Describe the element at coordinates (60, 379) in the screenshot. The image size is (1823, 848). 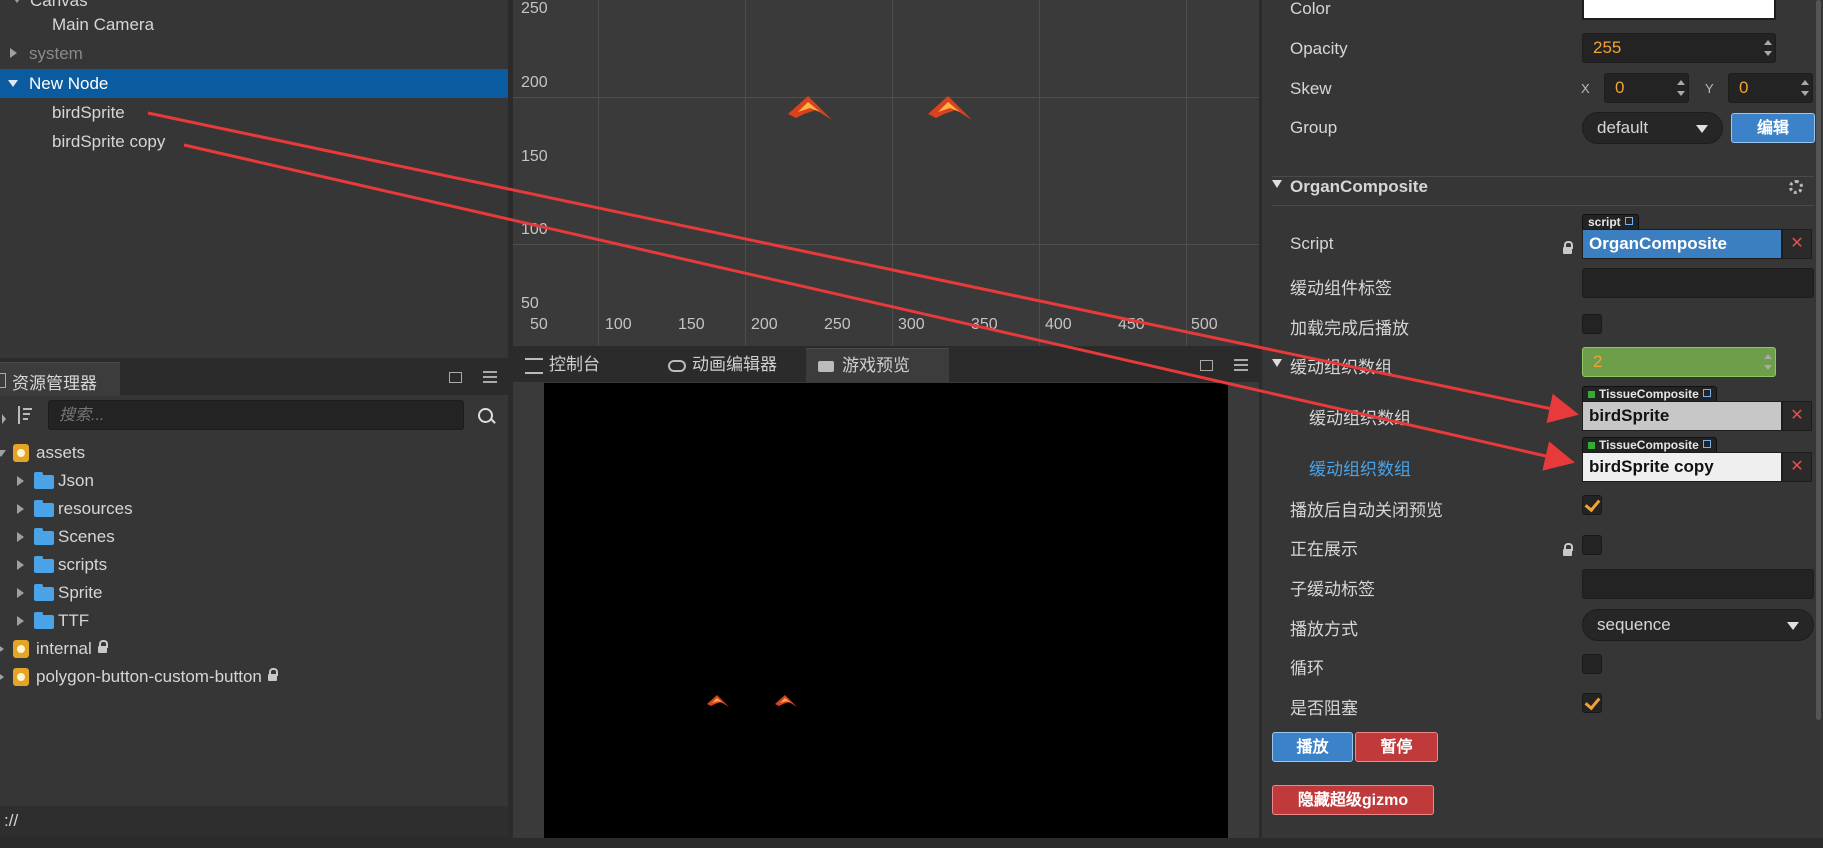
I see `tab-assets: 资源管理器` at that location.